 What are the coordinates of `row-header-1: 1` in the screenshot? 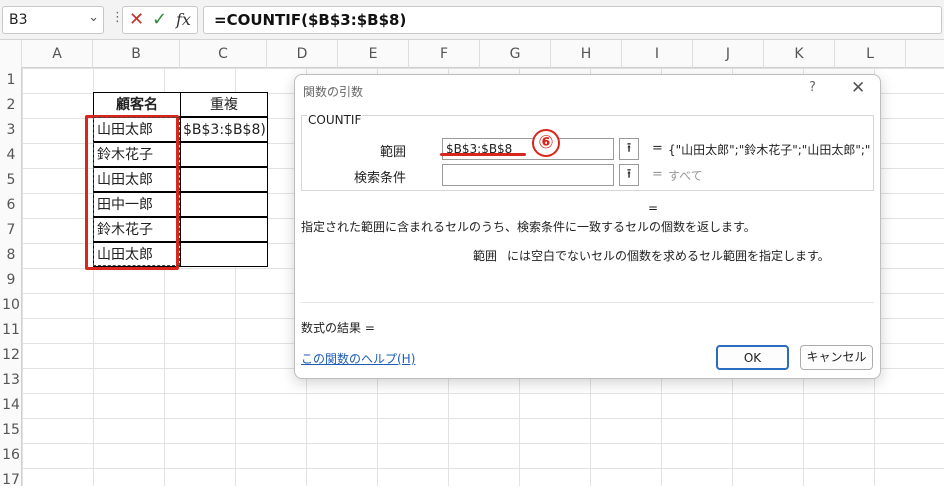 It's located at (11, 80).